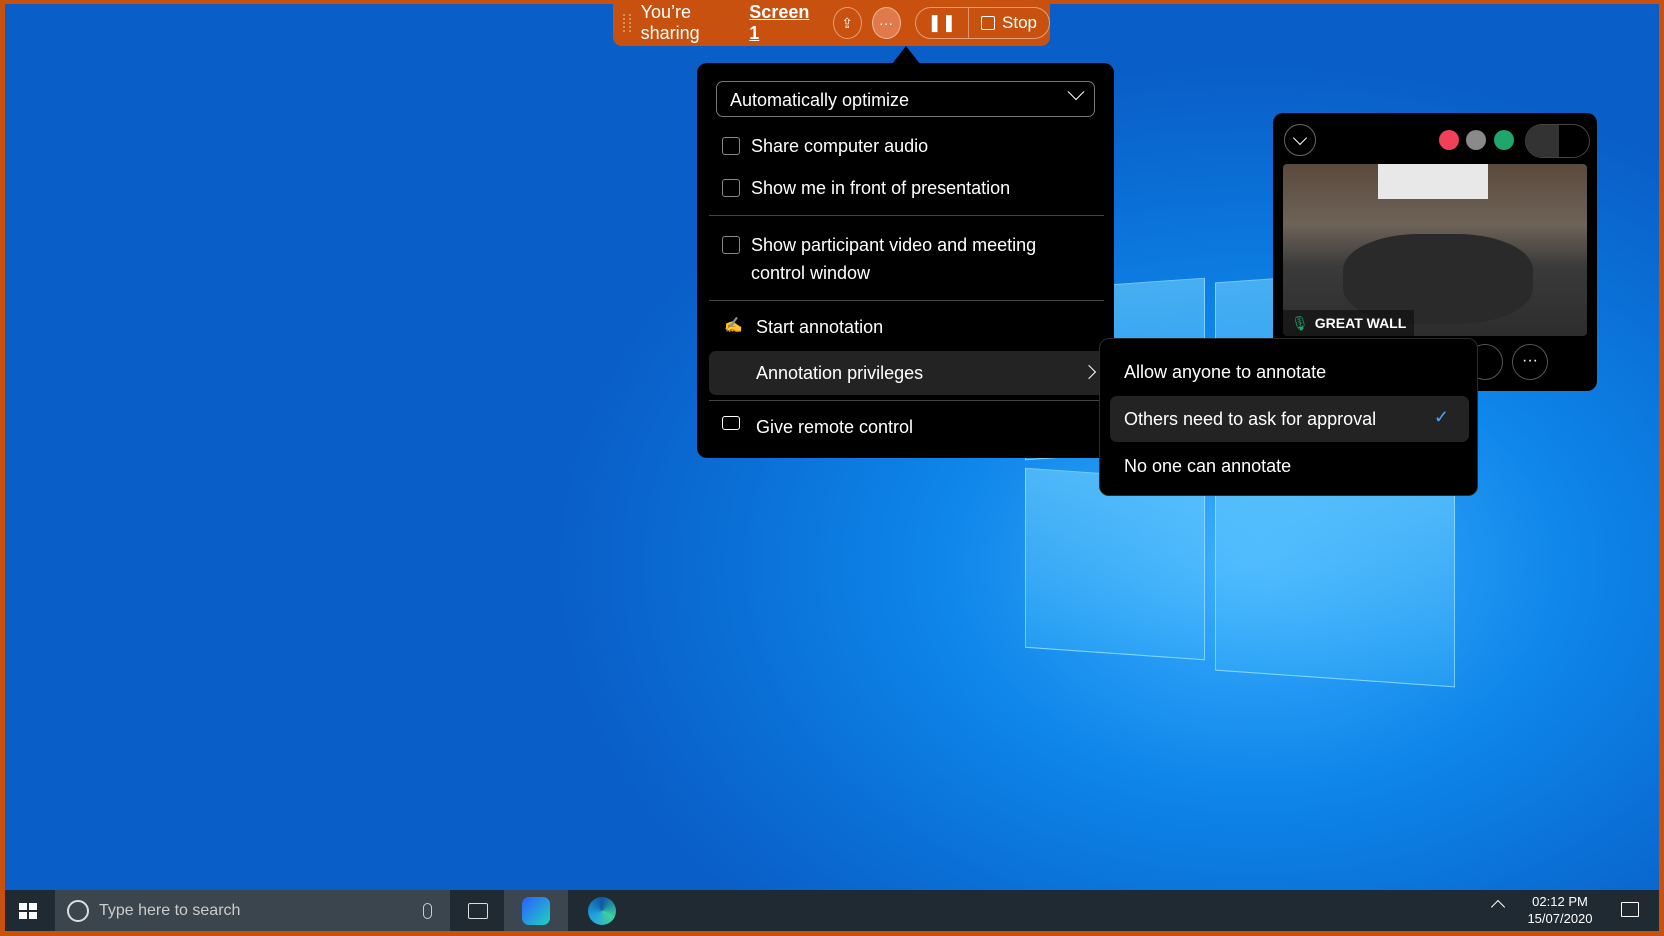 This screenshot has height=936, width=1664. What do you see at coordinates (820, 100) in the screenshot?
I see `dropdown-value: Automatically optimize` at bounding box center [820, 100].